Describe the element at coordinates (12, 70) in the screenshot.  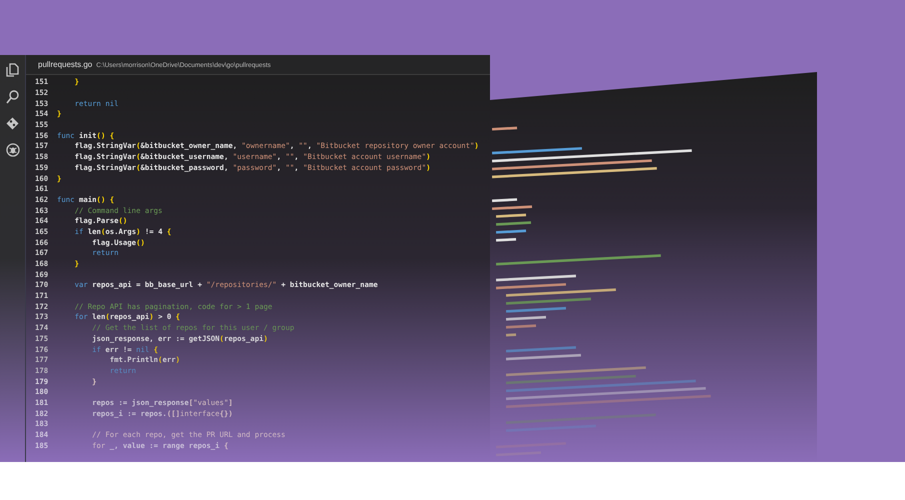
I see `files-icon` at that location.